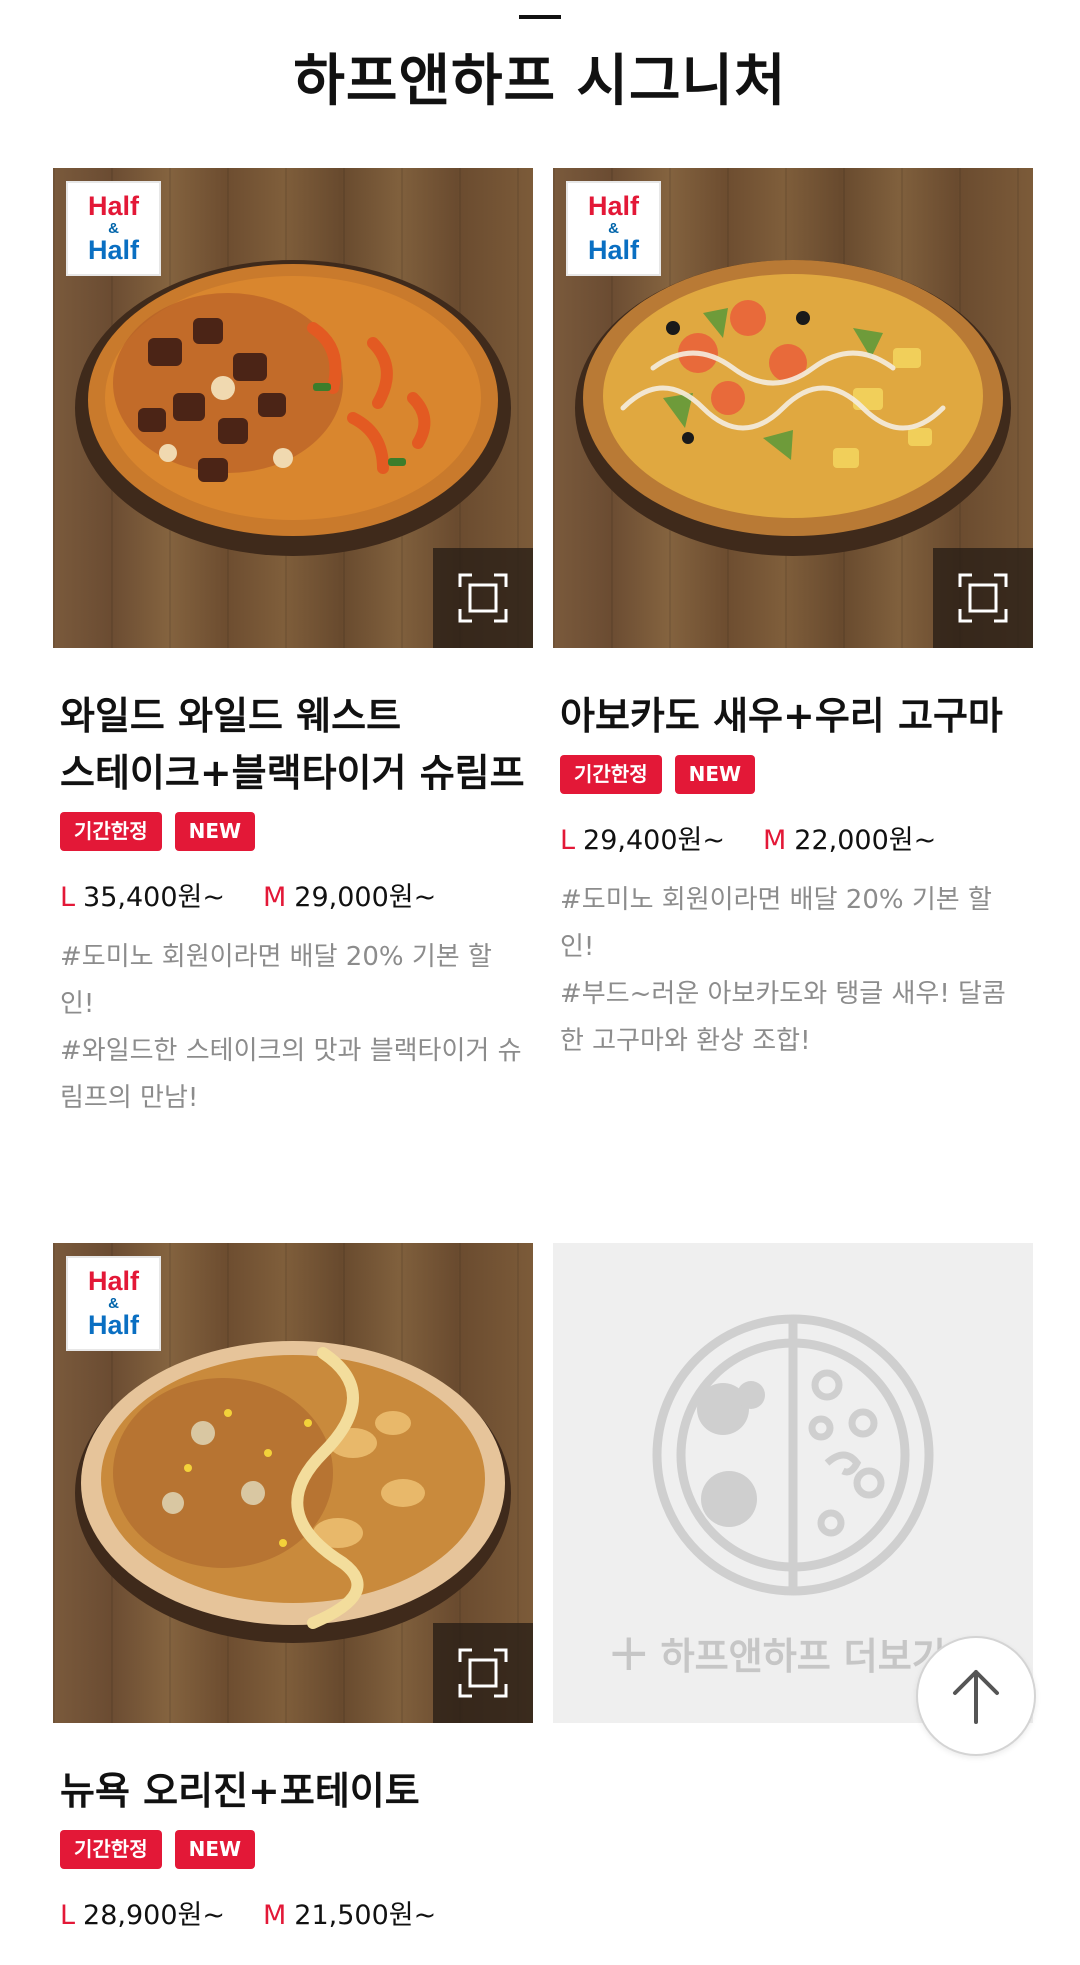  Describe the element at coordinates (142, 1915) in the screenshot. I see `price-large: L 28,900원~` at that location.